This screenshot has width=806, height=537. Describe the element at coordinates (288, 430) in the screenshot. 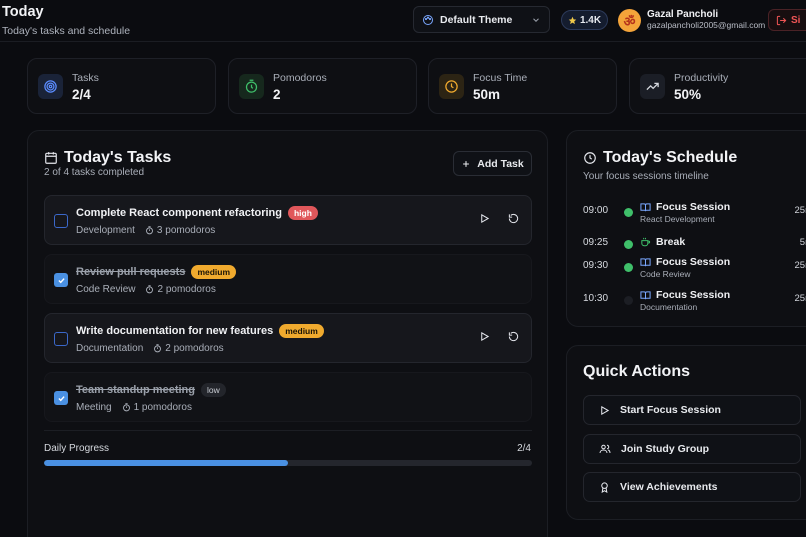

I see `divider` at that location.